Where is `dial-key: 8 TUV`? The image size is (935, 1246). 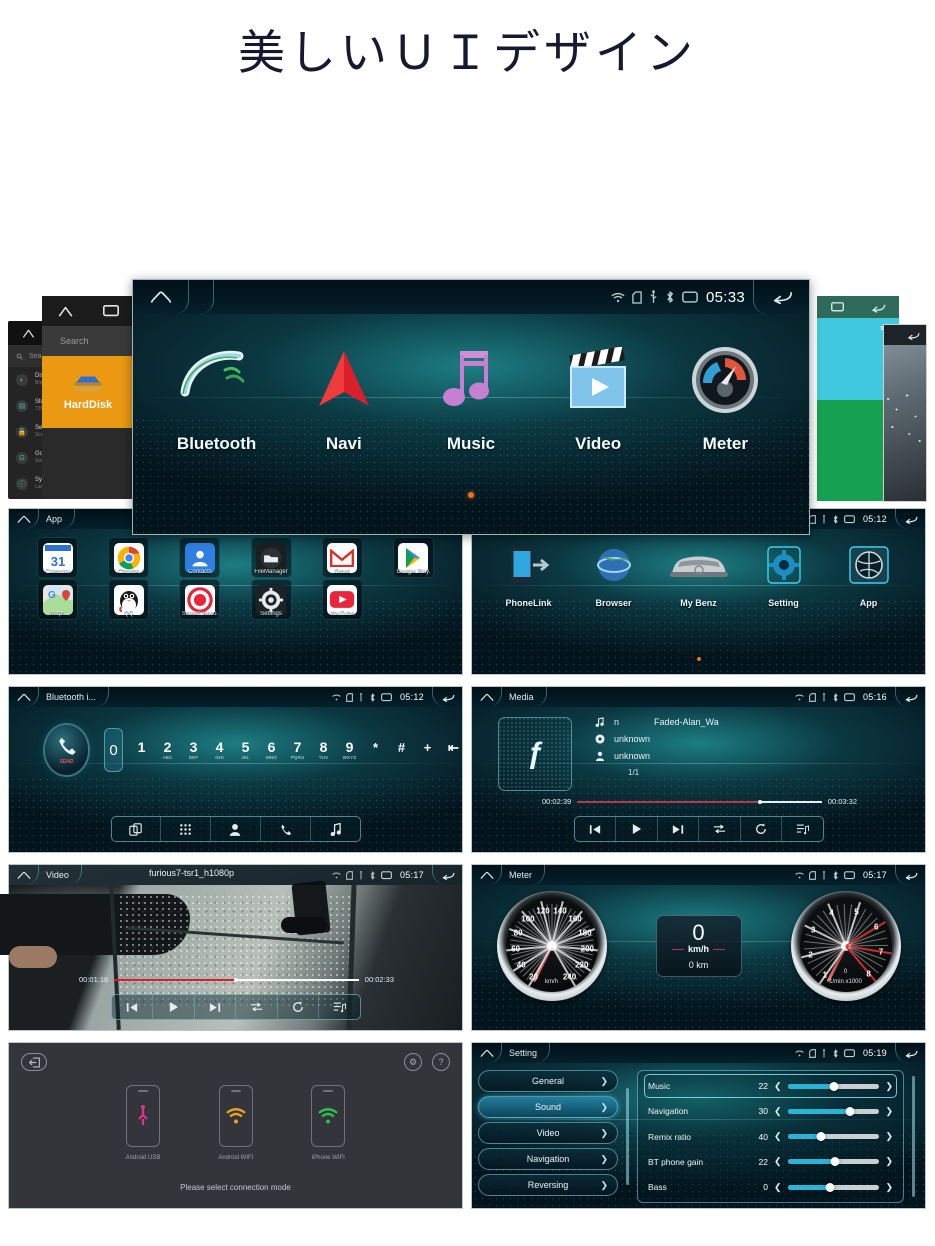 dial-key: 8 TUV is located at coordinates (323, 750).